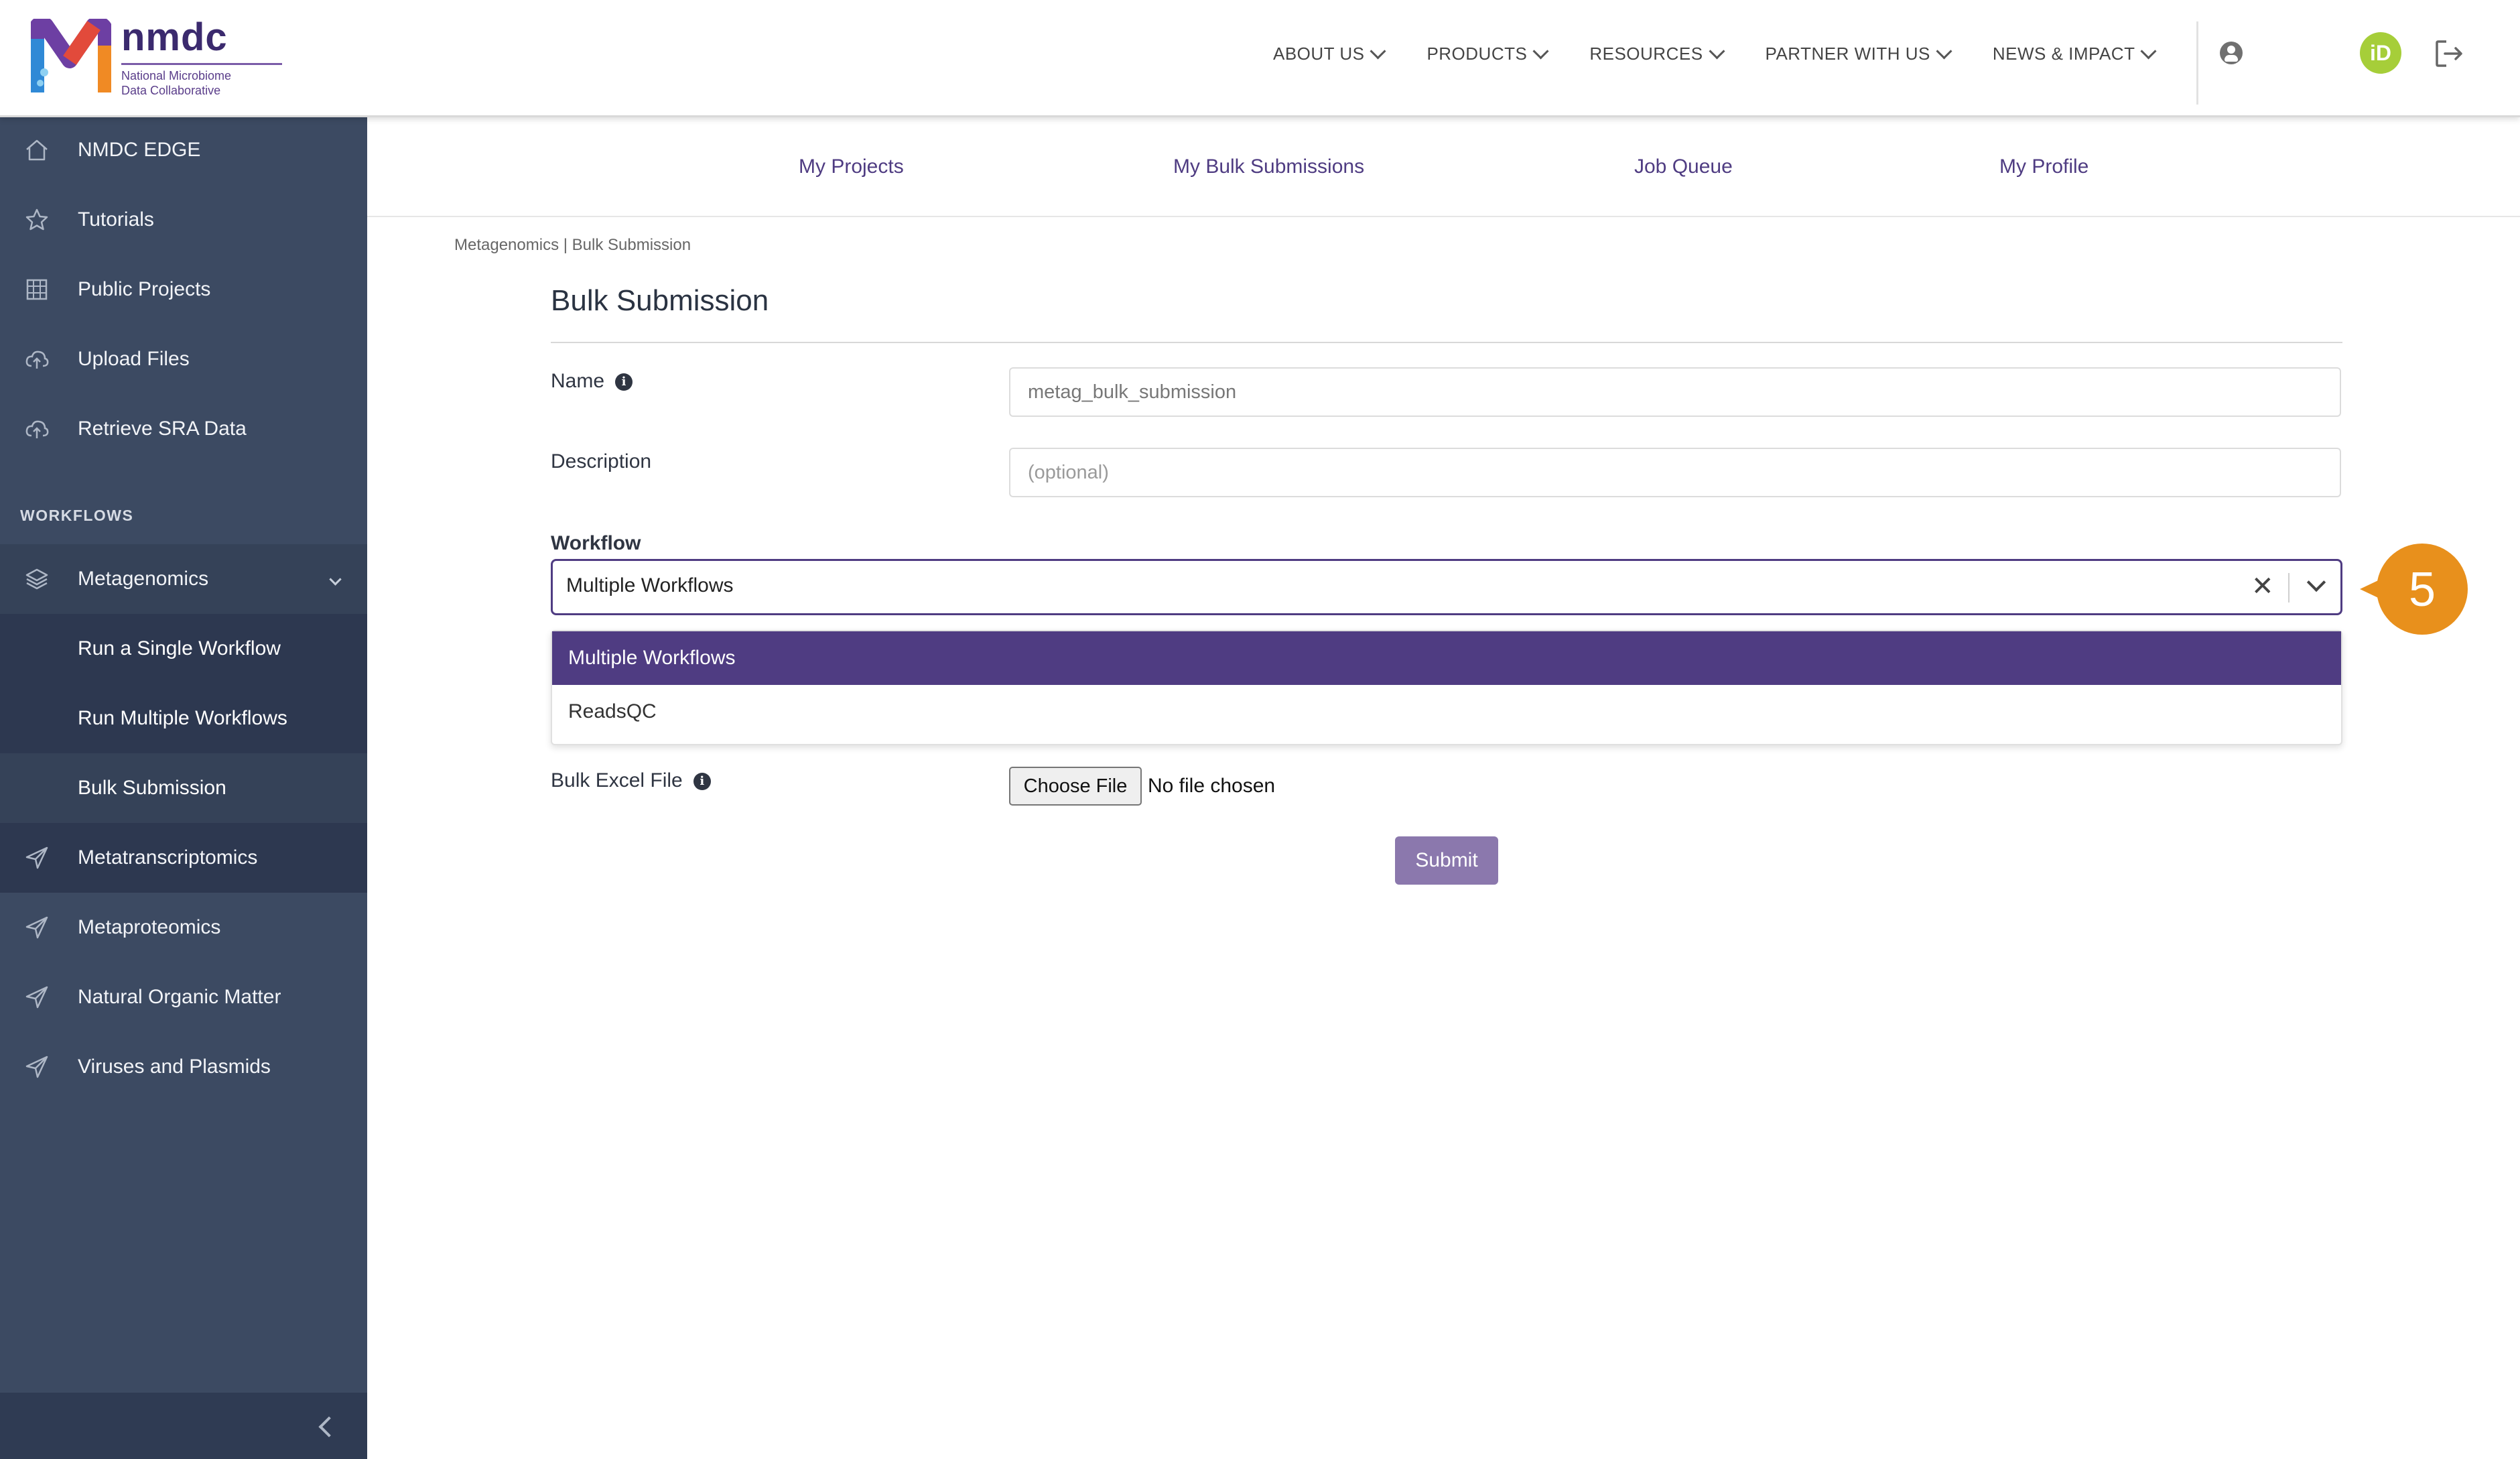  Describe the element at coordinates (176, 83) in the screenshot. I see `logo-subtitle: National Microbiome Data Collaborative` at that location.